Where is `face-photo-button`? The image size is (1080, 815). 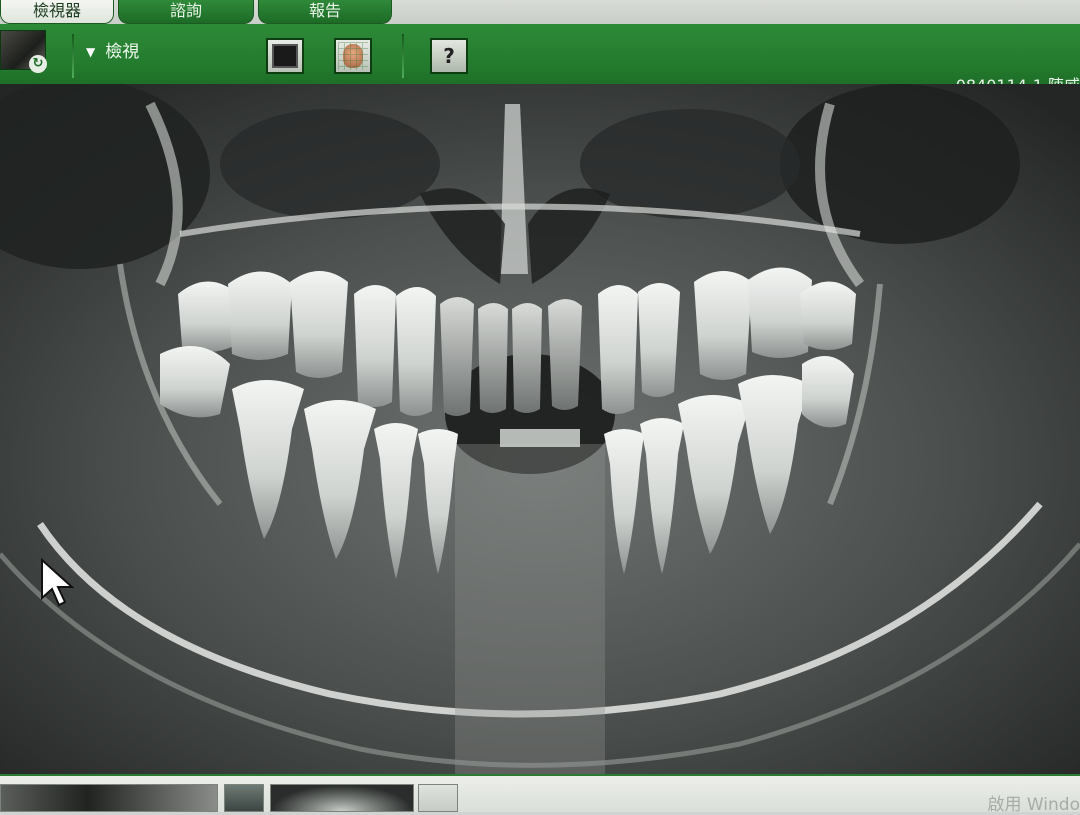
face-photo-button is located at coordinates (353, 56).